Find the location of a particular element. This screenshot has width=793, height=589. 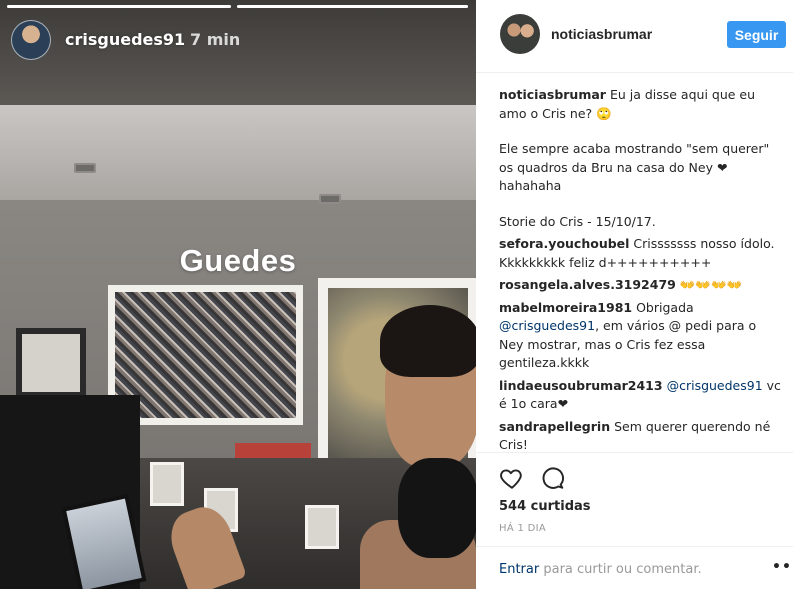

story-avatar is located at coordinates (31, 40).